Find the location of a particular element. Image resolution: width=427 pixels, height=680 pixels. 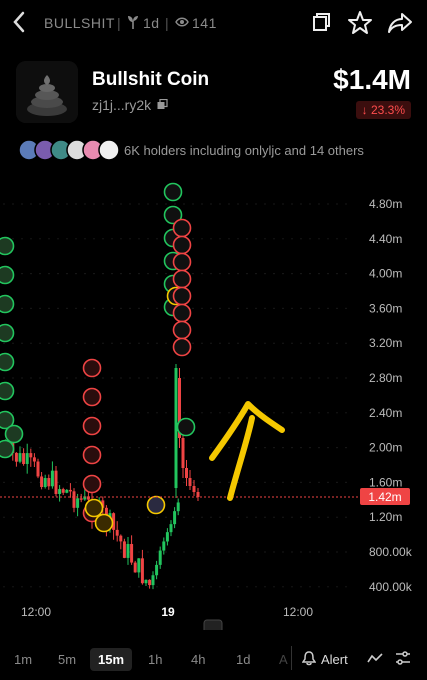

alert-button: Alert is located at coordinates (334, 659).